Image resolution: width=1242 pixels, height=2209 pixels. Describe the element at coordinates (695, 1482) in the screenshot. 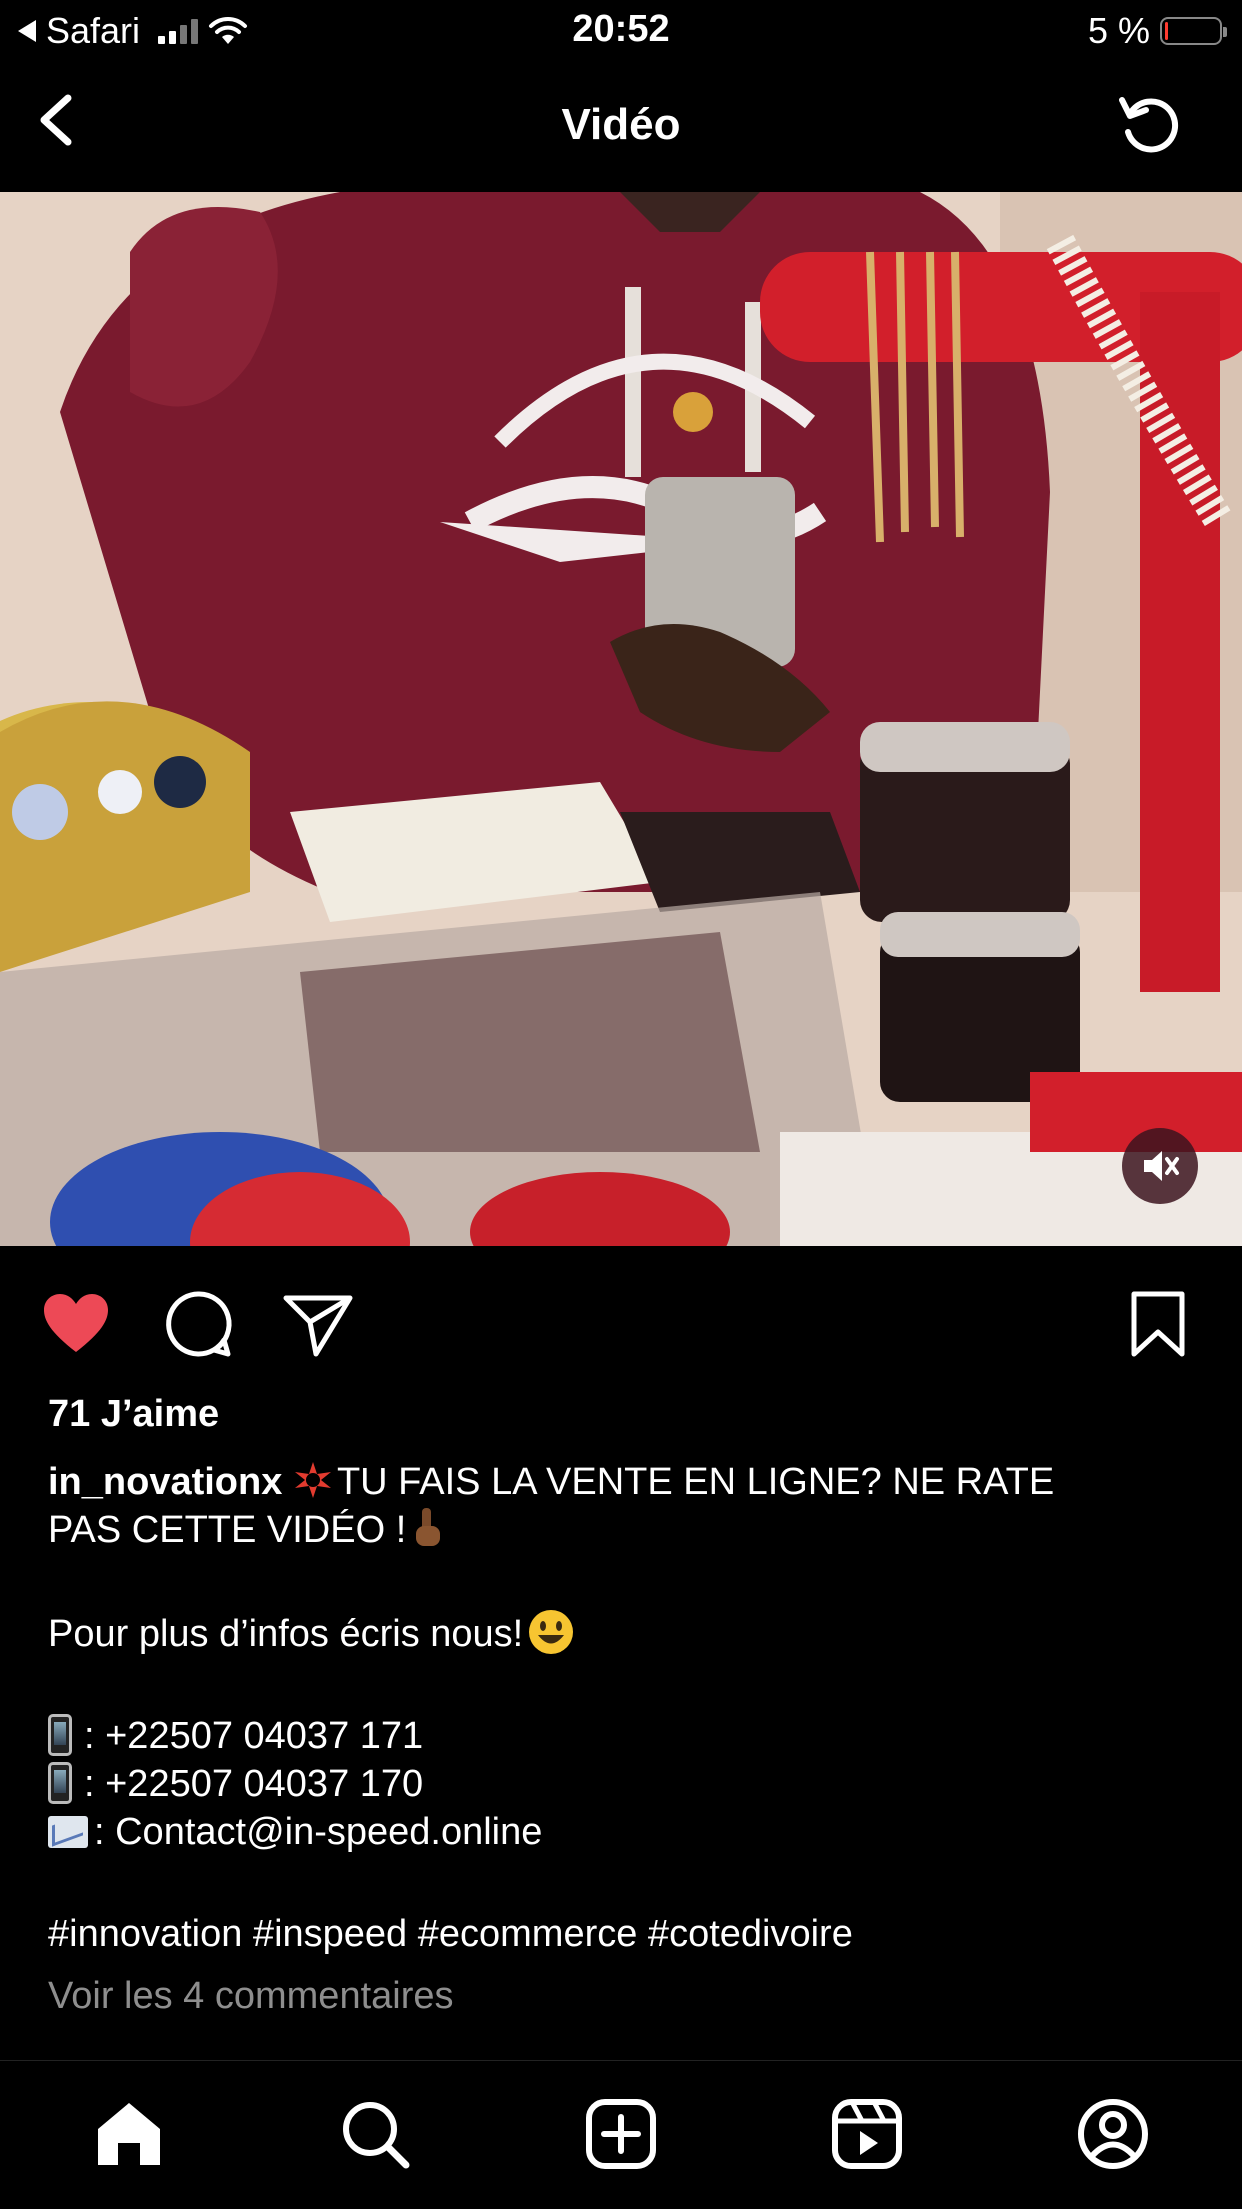

I see `caption-headline-1: TU FAIS LA VENTE EN LIGNE? NE RATE` at that location.